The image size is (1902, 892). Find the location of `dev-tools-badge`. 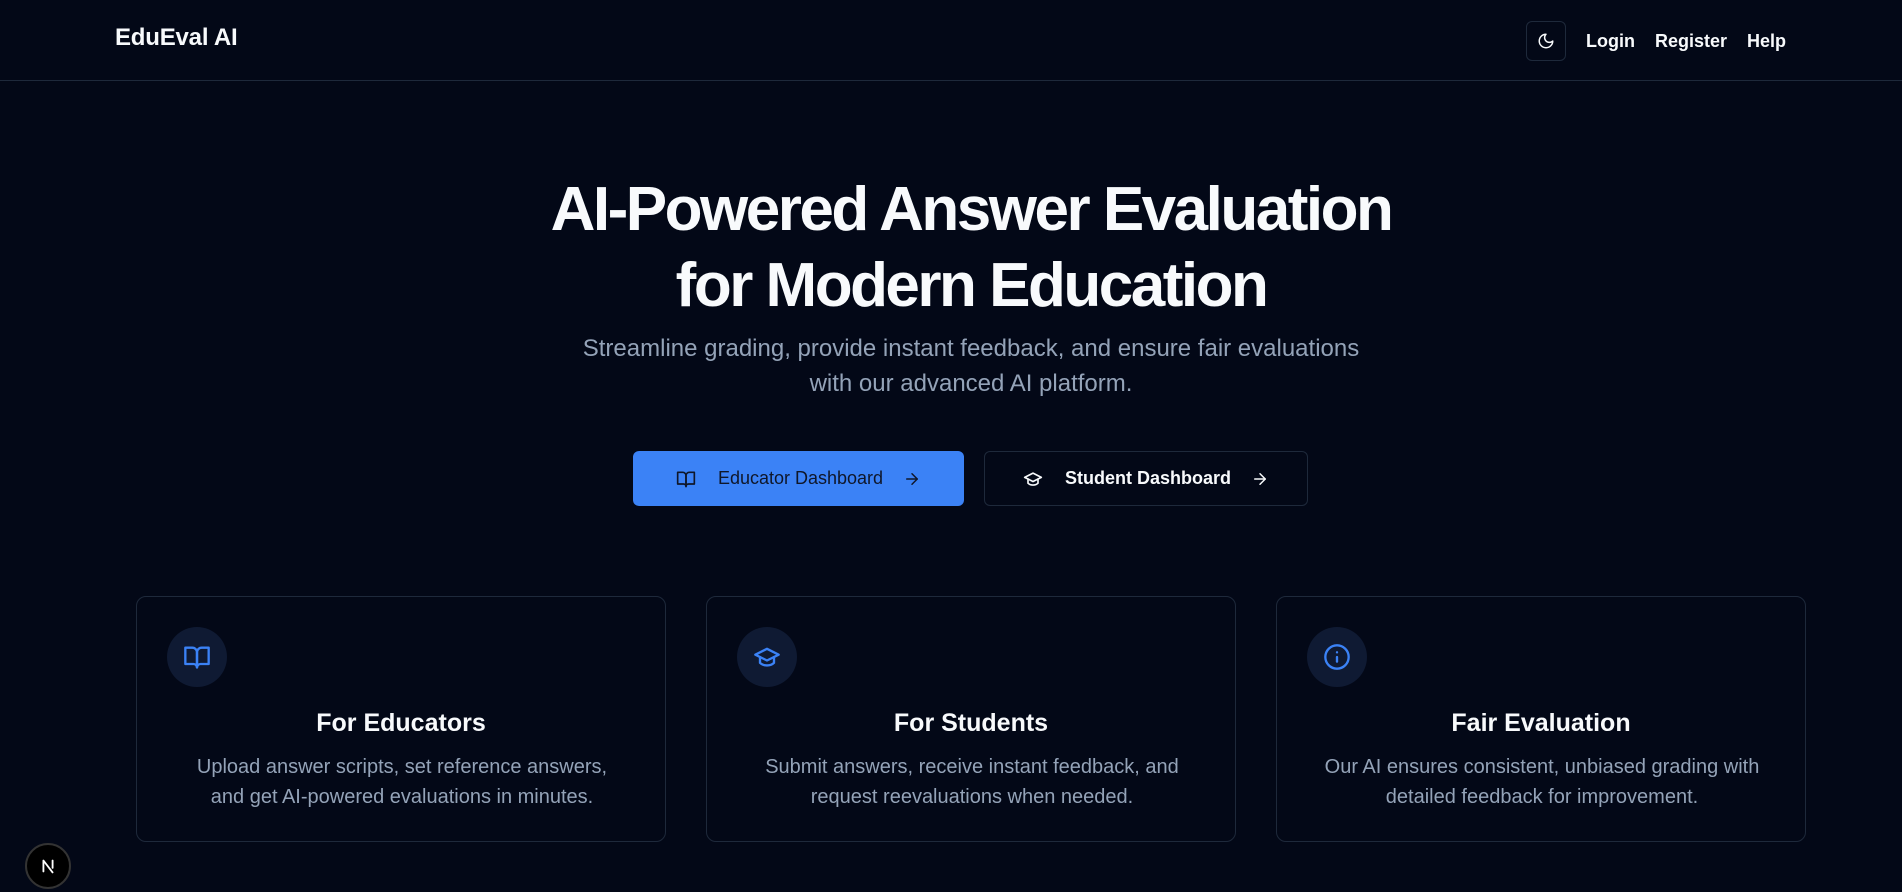

dev-tools-badge is located at coordinates (48, 866).